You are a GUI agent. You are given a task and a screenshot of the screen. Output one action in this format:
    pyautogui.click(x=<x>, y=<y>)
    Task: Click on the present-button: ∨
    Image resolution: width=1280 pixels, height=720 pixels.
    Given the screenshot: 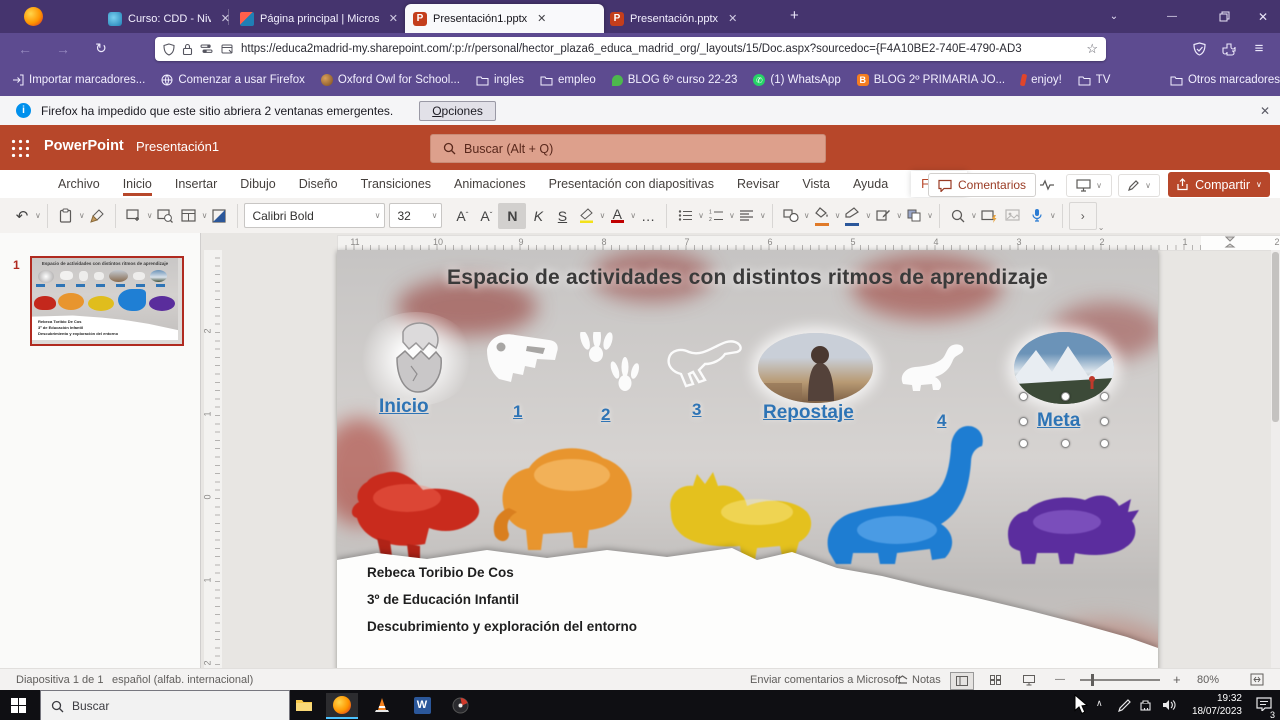 What is the action you would take?
    pyautogui.click(x=1089, y=185)
    